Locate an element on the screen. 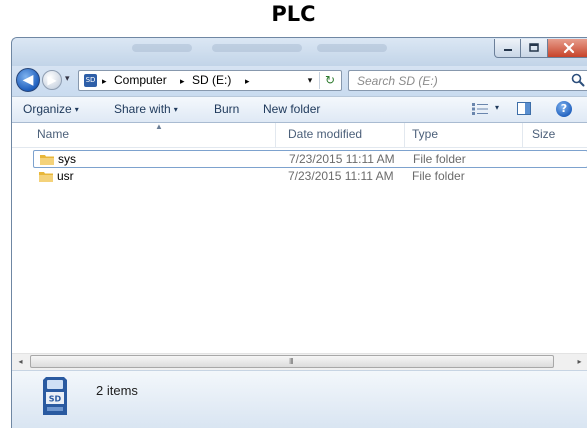 The height and width of the screenshot is (428, 587). preview-pane-icon is located at coordinates (524, 108).